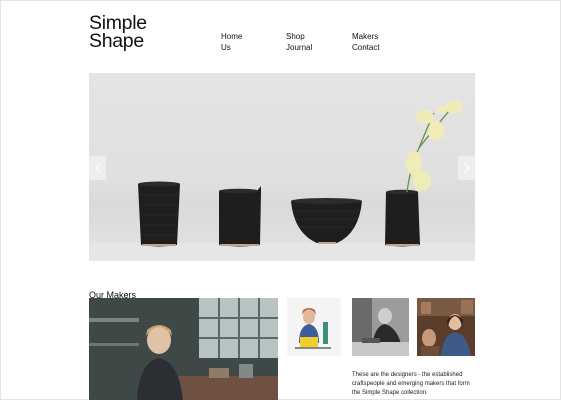 The image size is (561, 400). I want to click on chevron-left-icon, so click(97, 168).